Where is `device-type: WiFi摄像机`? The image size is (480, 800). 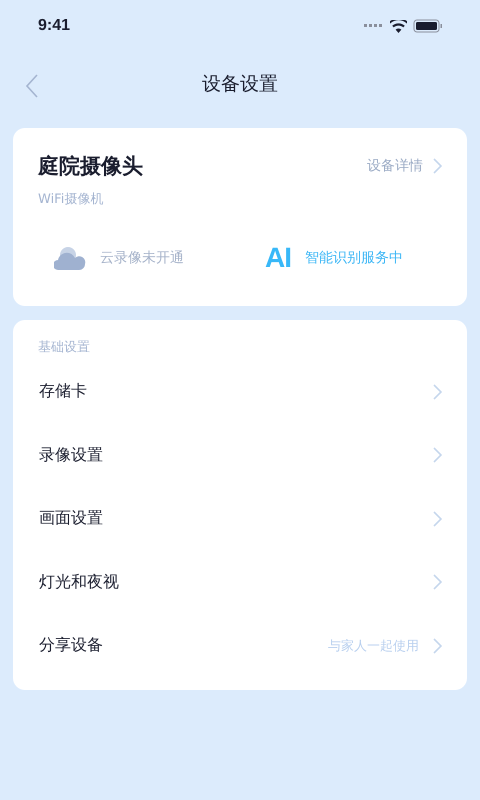 device-type: WiFi摄像机 is located at coordinates (71, 199).